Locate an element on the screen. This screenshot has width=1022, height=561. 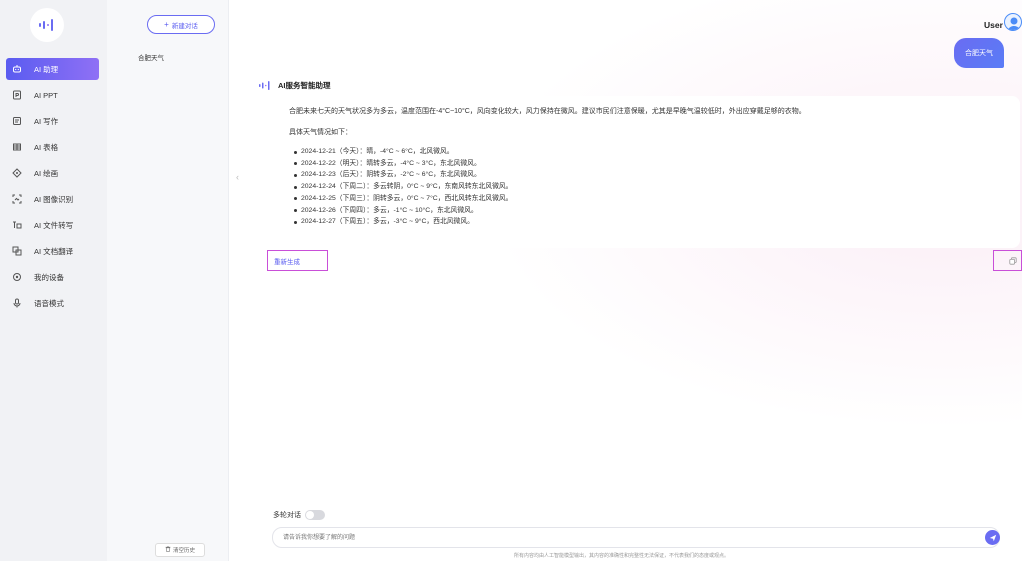
nav-item-6: AI 文件转写 is located at coordinates (52, 225).